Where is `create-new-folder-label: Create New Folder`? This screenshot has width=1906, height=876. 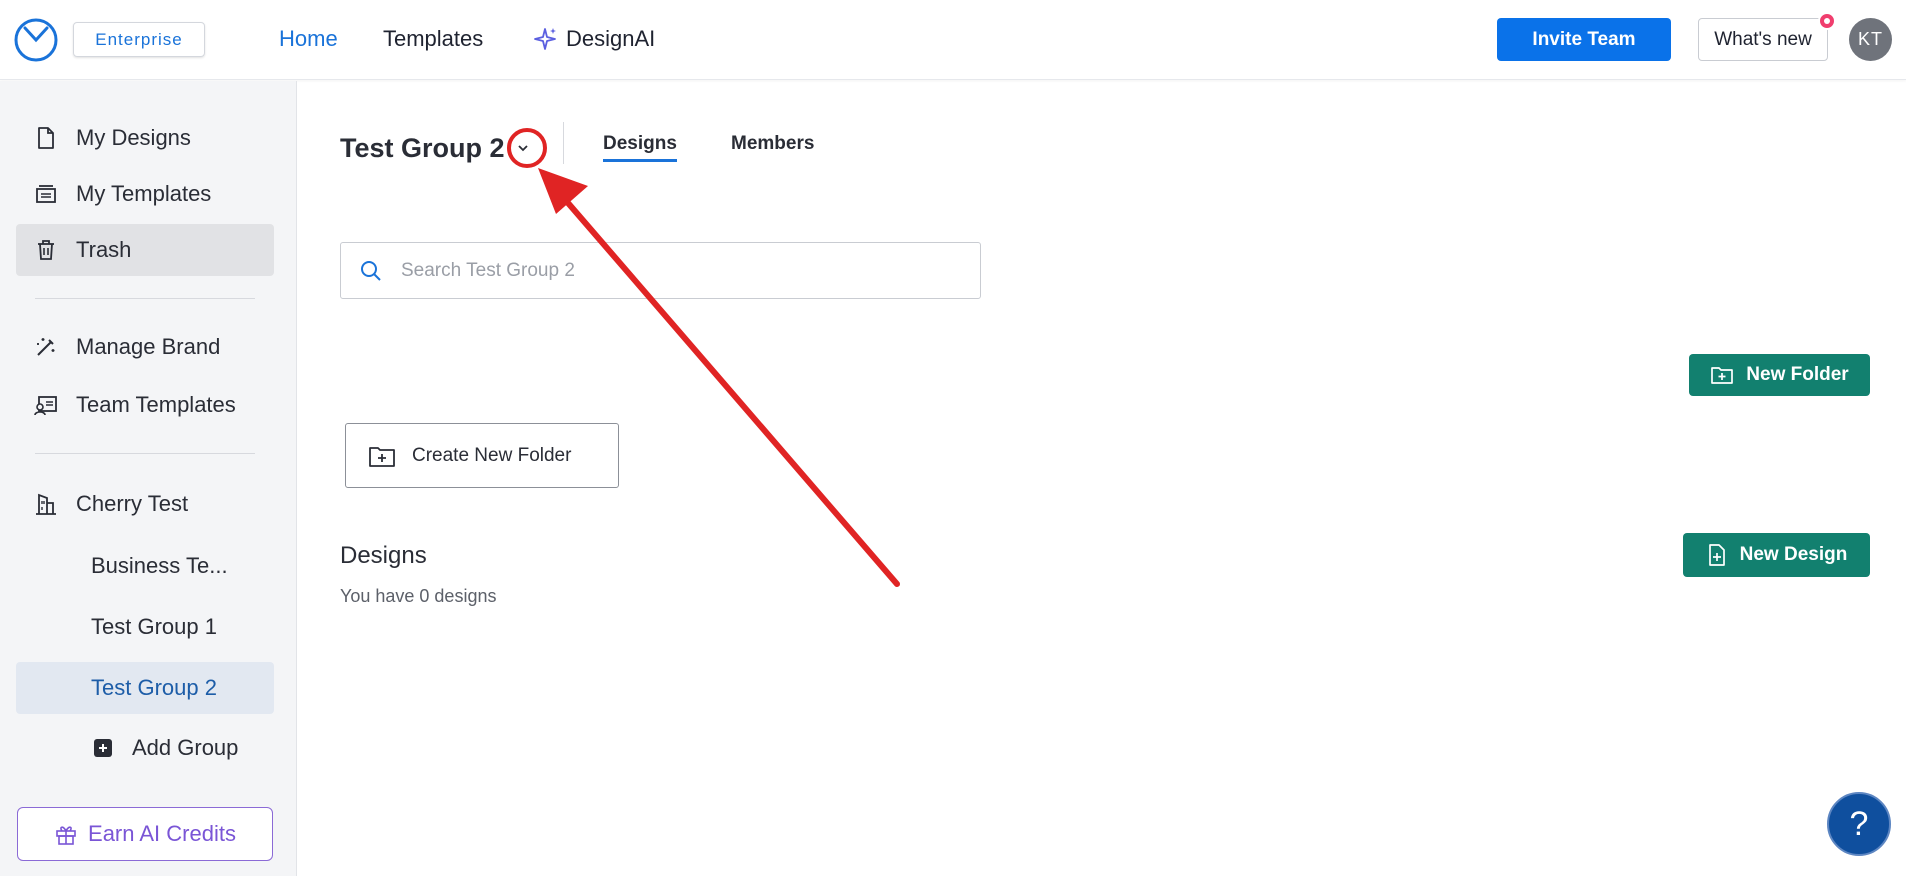
create-new-folder-label: Create New Folder is located at coordinates (492, 455).